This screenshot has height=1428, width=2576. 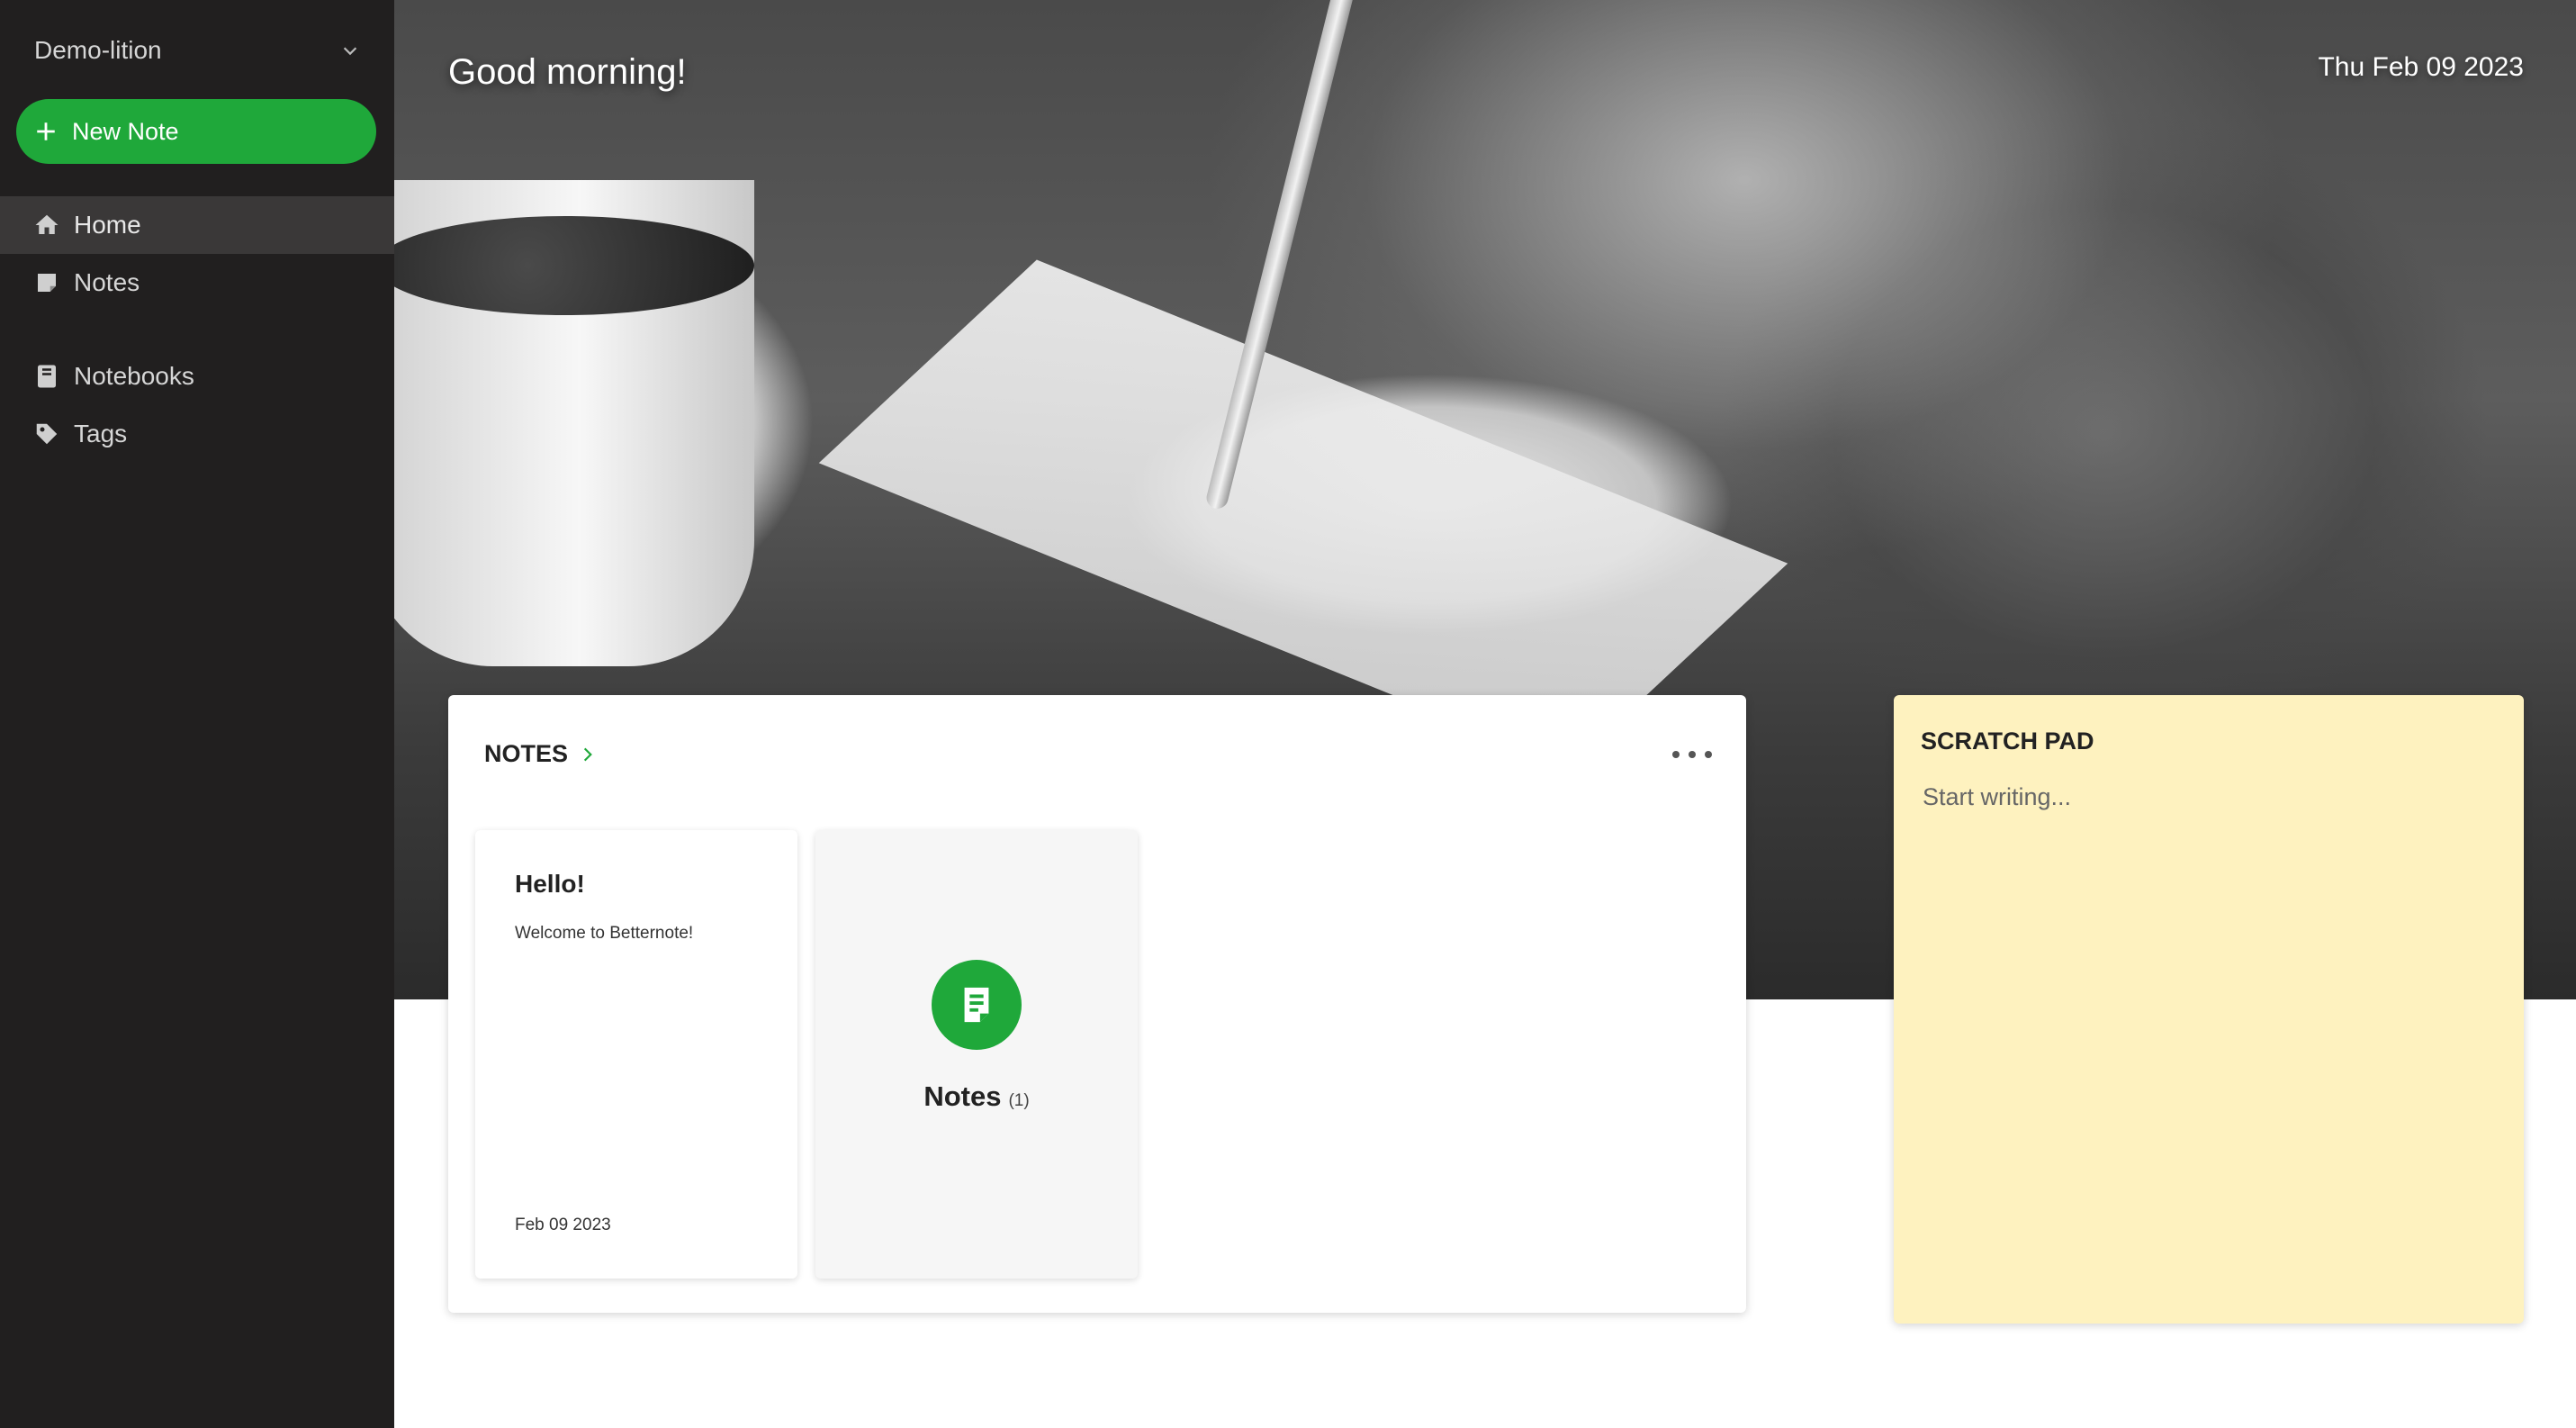 I want to click on more-options-button, so click(x=1692, y=754).